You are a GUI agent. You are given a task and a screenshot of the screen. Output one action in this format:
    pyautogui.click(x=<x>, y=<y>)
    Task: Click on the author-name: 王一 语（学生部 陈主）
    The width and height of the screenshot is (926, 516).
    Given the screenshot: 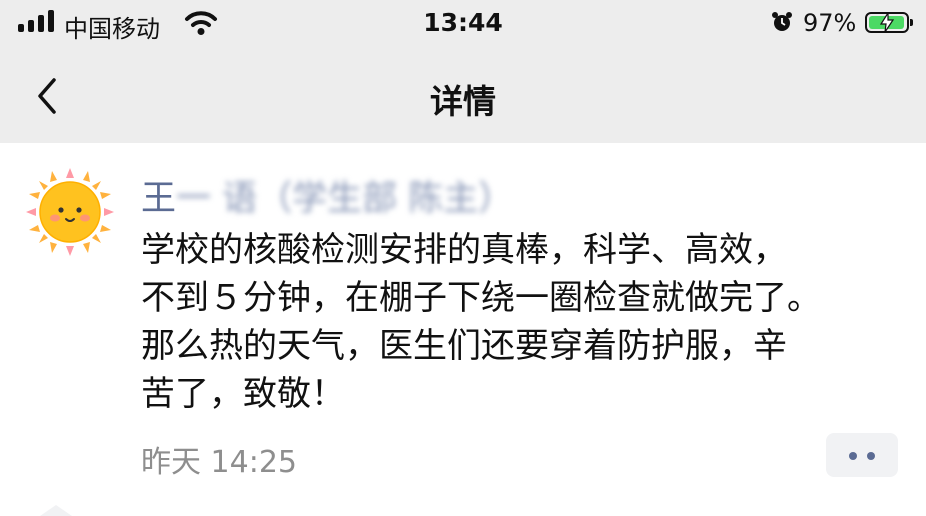 What is the action you would take?
    pyautogui.click(x=327, y=195)
    